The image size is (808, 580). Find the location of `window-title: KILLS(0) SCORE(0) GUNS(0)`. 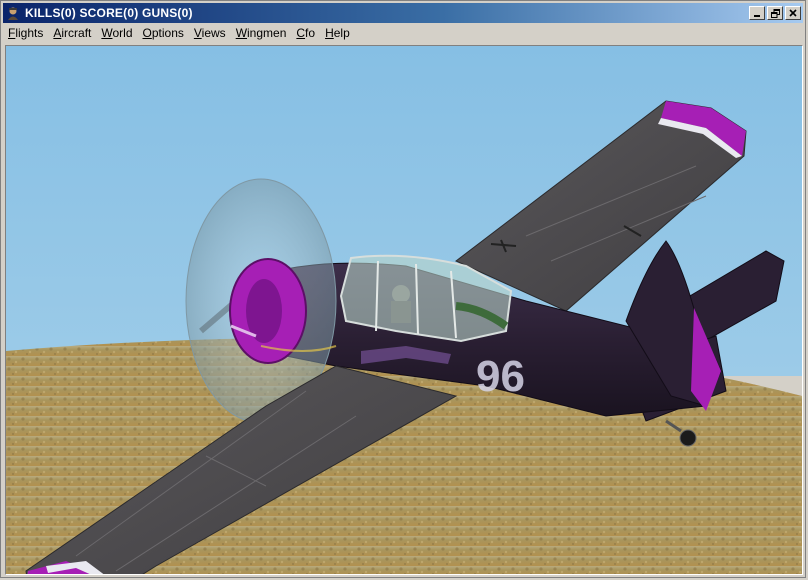

window-title: KILLS(0) SCORE(0) GUNS(0) is located at coordinates (109, 13).